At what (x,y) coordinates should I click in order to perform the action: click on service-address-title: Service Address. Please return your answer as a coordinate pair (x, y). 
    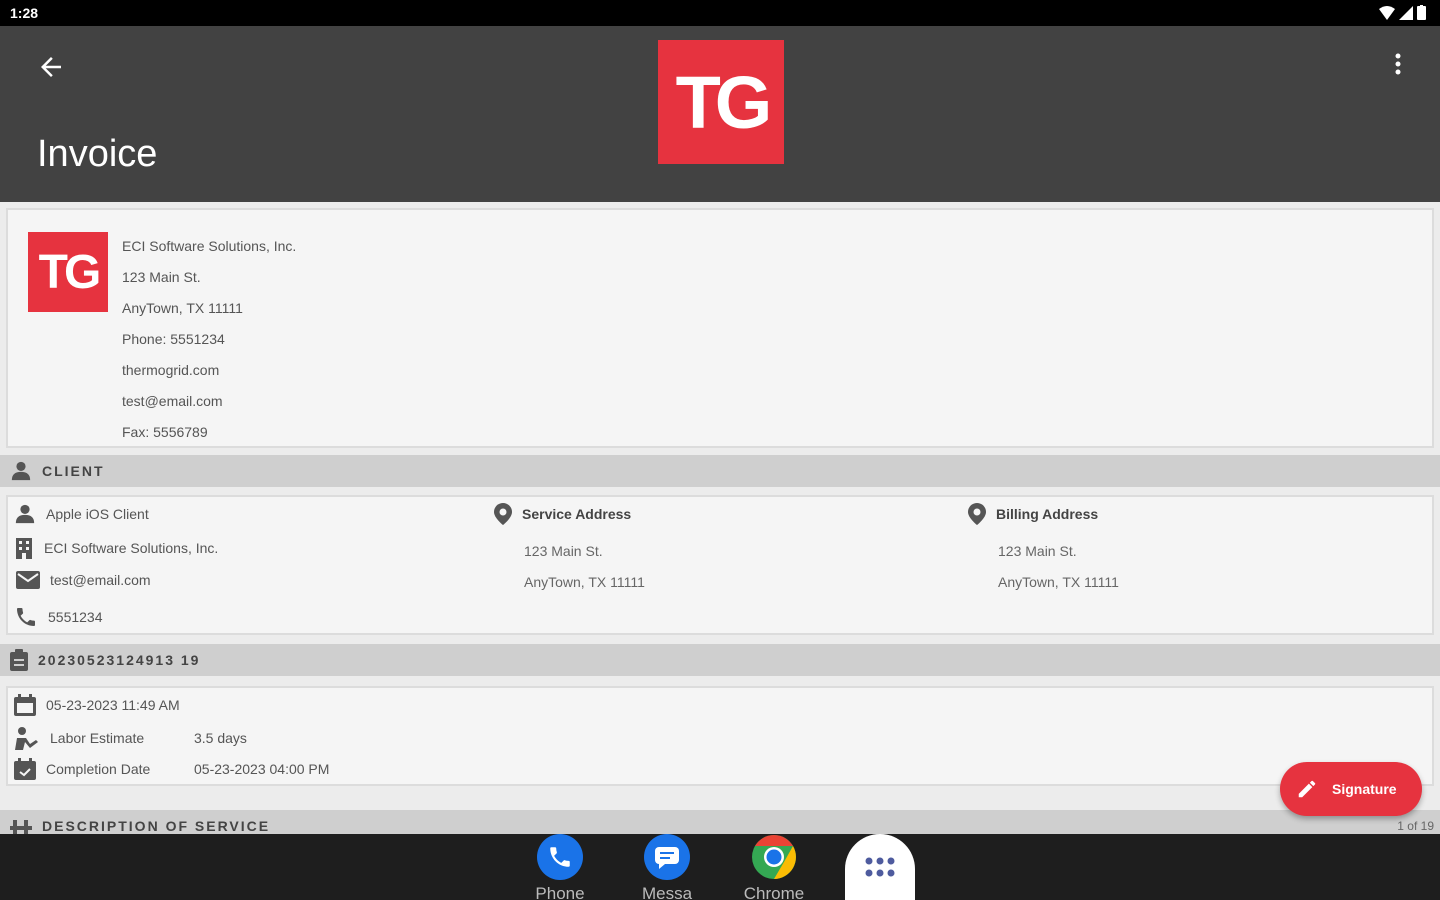
    Looking at the image, I should click on (577, 514).